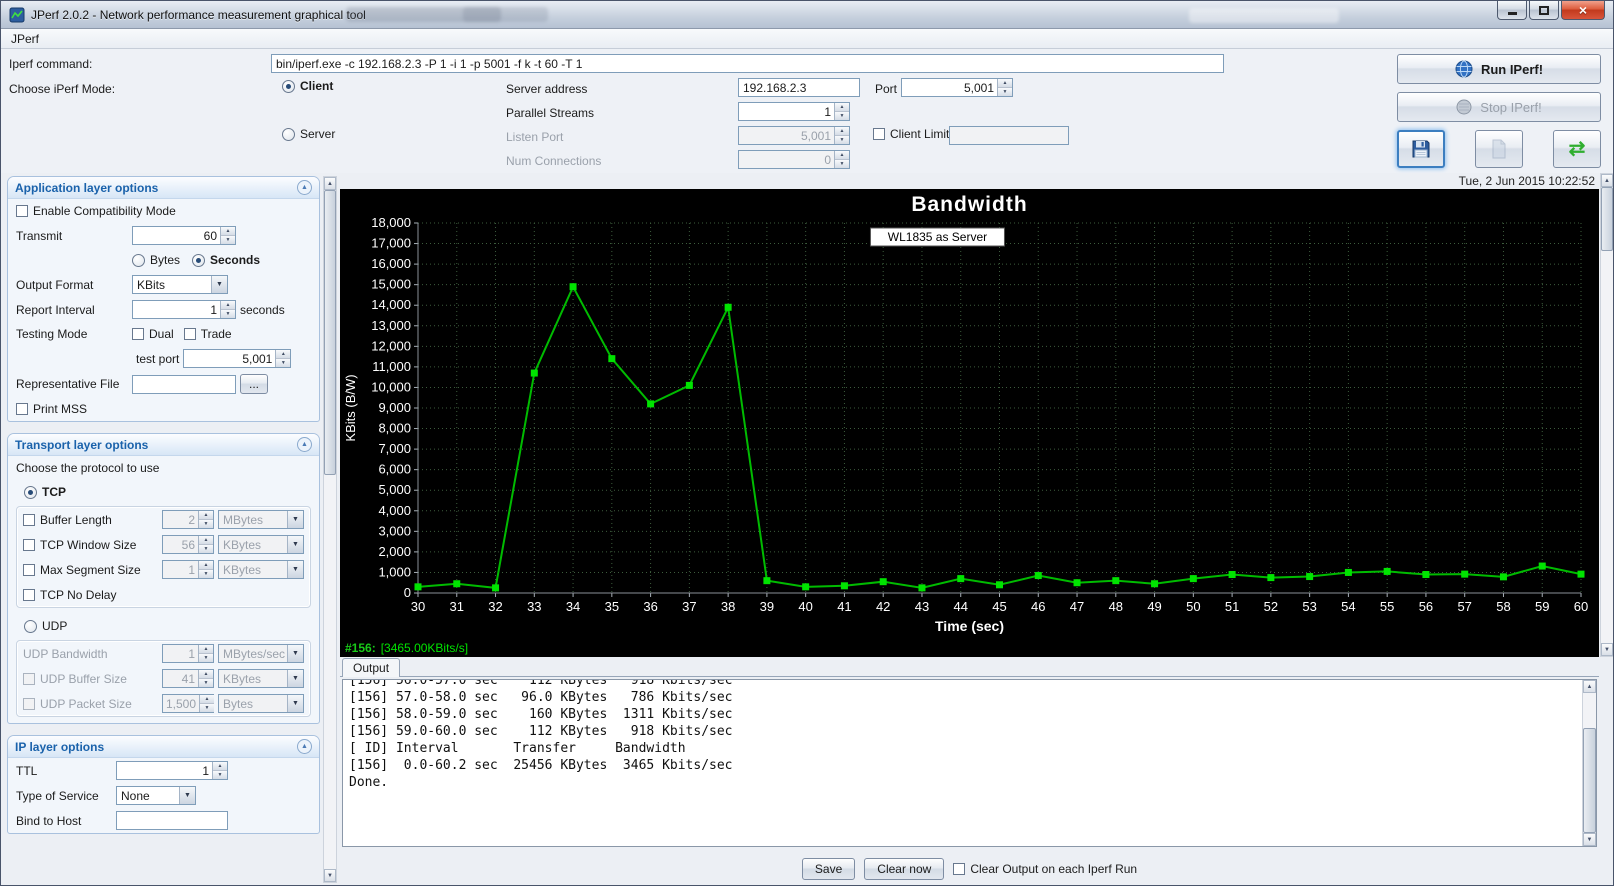  I want to click on sidebar-scrollbar: ▲ ▼, so click(330, 529).